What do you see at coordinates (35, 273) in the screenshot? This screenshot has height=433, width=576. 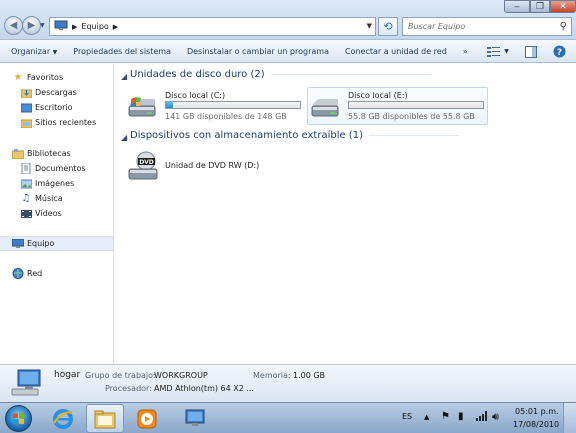 I see `nav-label: Red` at bounding box center [35, 273].